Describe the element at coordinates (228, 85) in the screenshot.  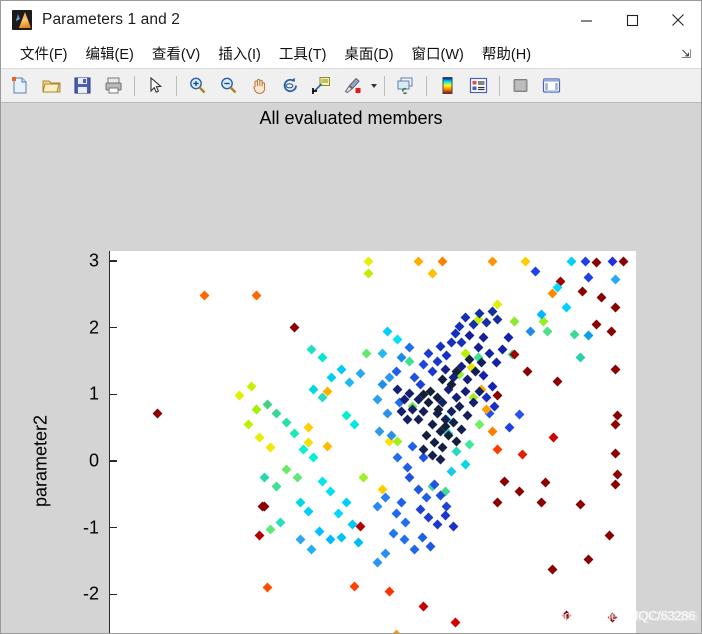
I see `zoom-out-button` at that location.